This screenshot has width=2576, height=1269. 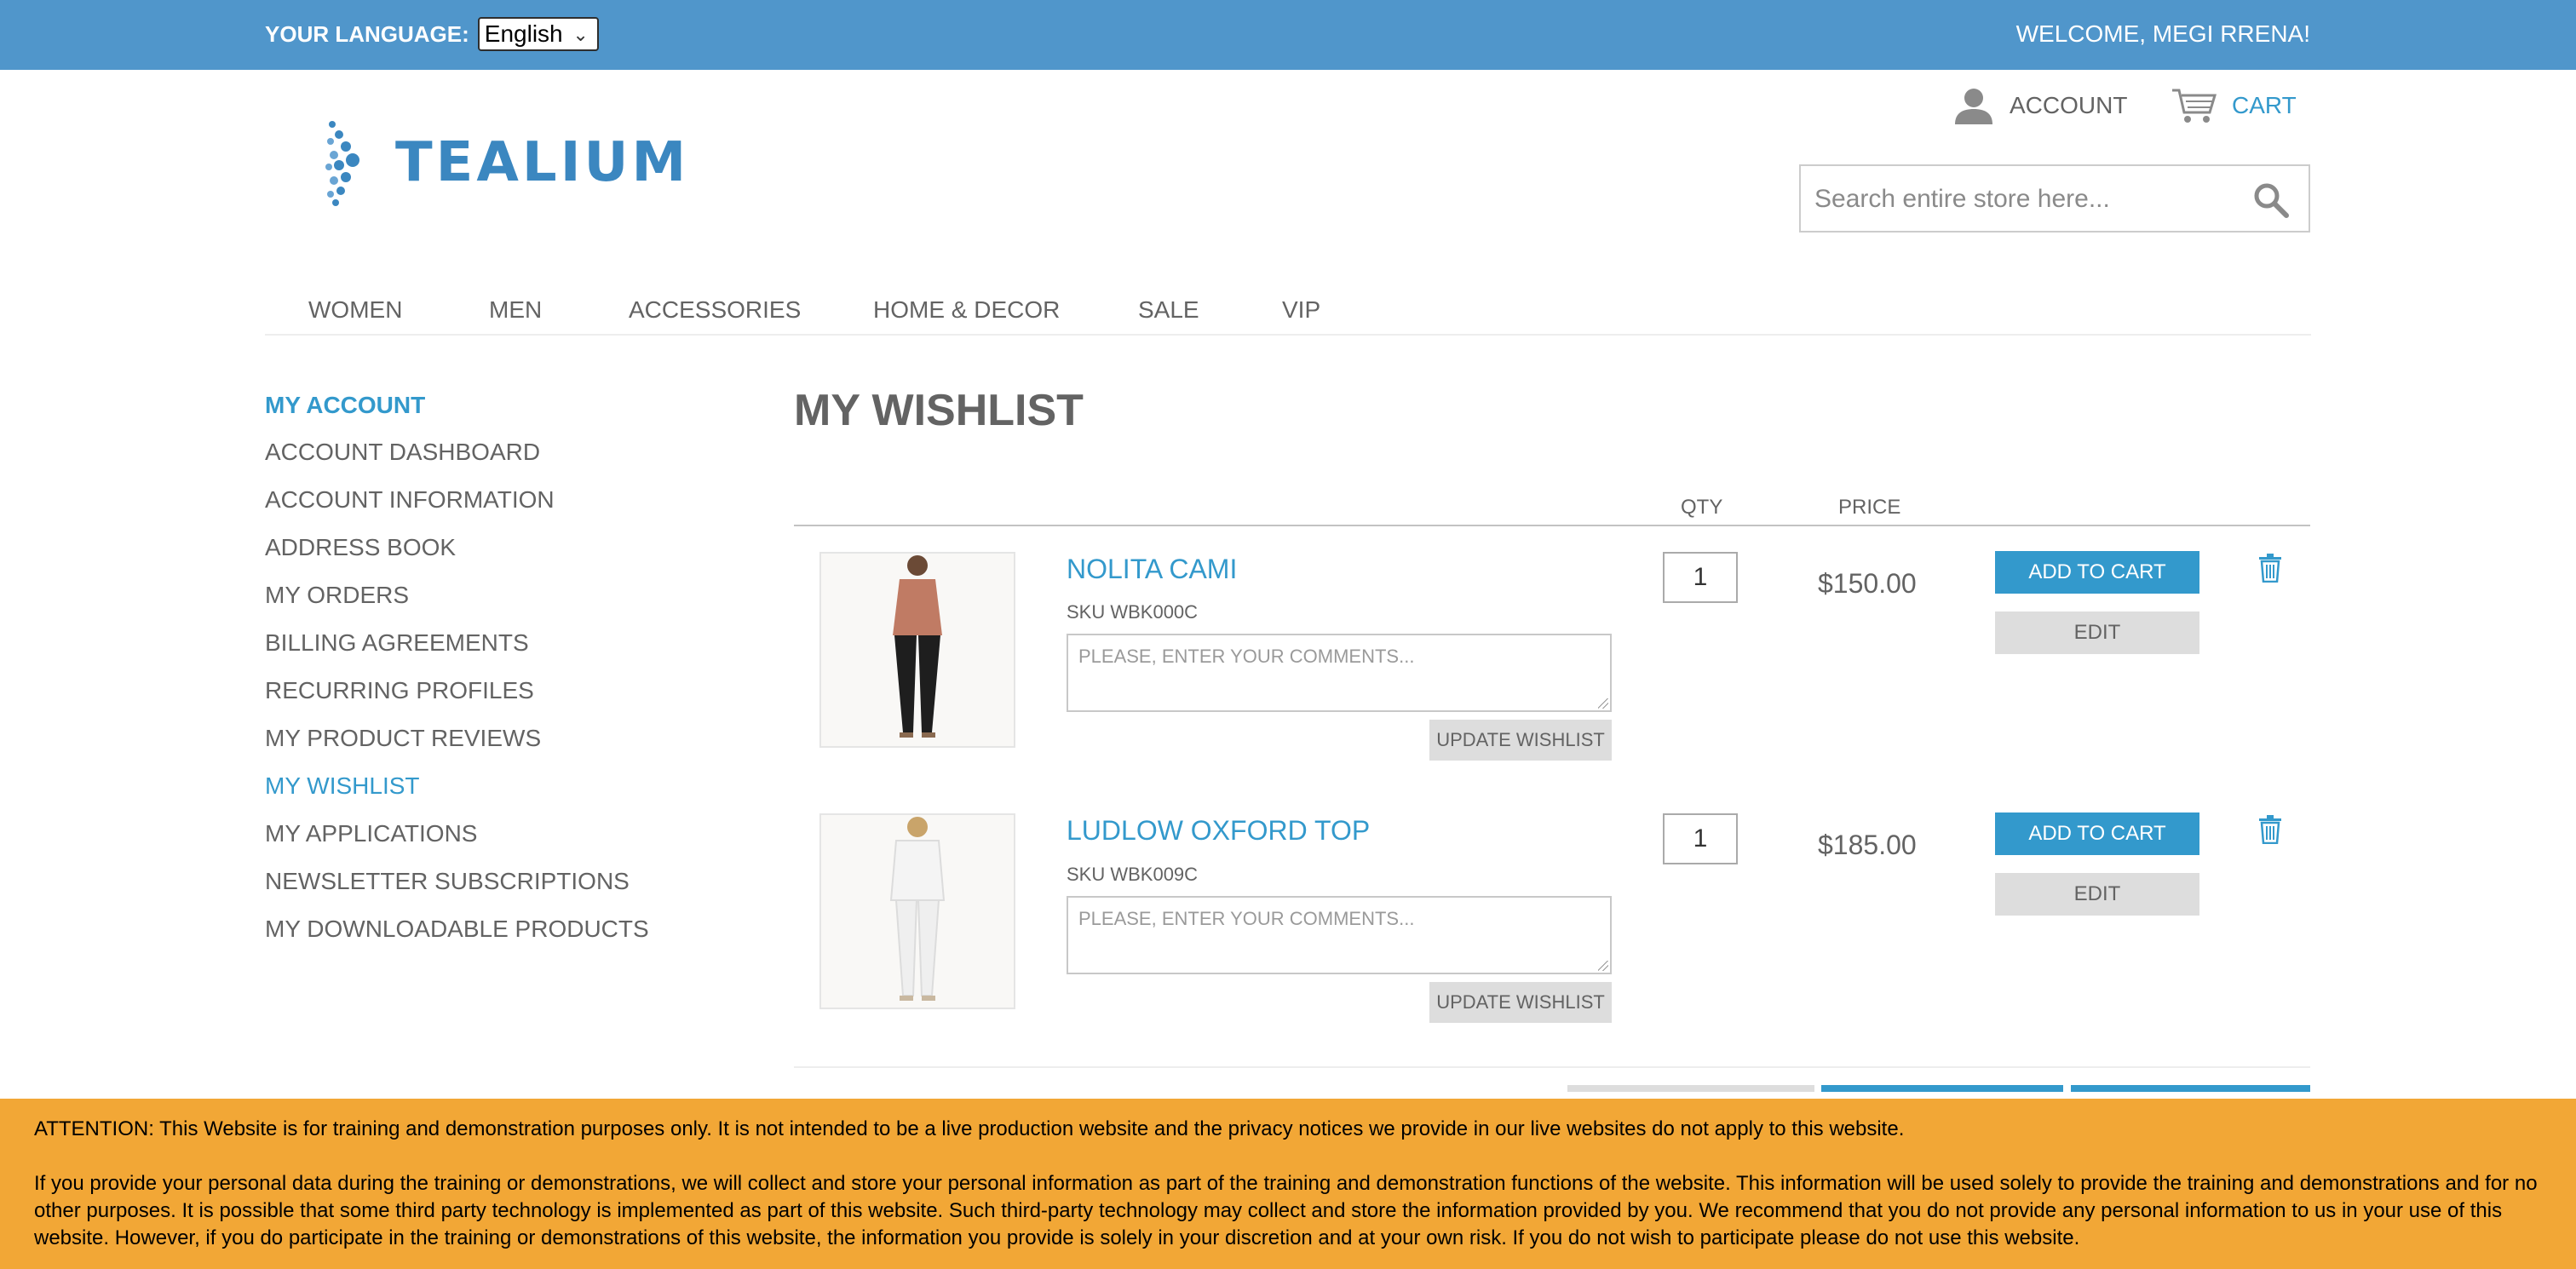 I want to click on product-photo-cami, so click(x=918, y=650).